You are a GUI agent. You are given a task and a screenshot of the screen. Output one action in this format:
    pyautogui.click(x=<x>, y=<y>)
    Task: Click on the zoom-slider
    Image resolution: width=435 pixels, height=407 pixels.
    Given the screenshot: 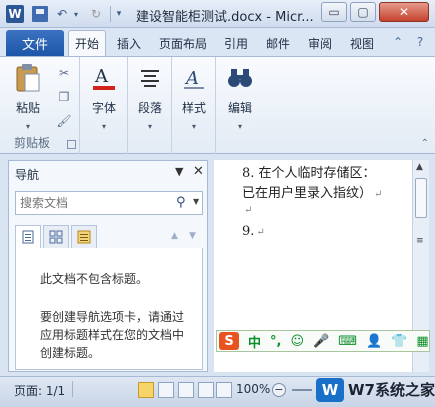 What is the action you would take?
    pyautogui.click(x=302, y=390)
    